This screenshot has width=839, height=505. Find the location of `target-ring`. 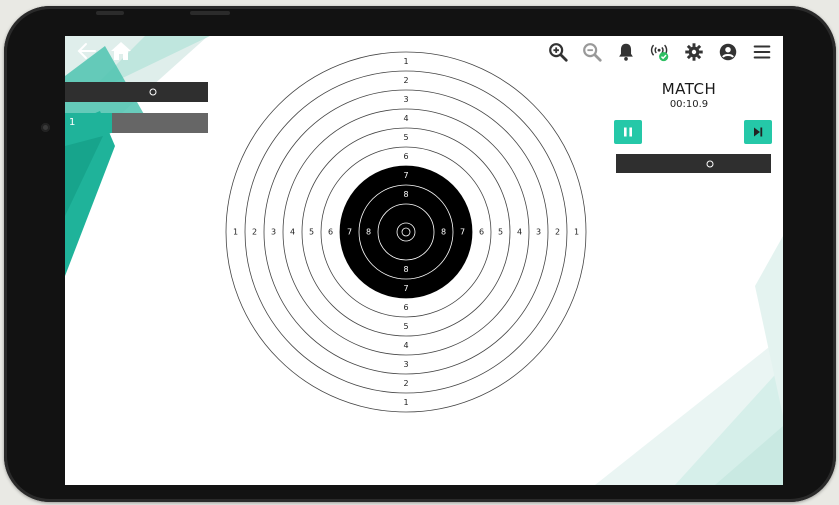

target-ring is located at coordinates (406, 232).